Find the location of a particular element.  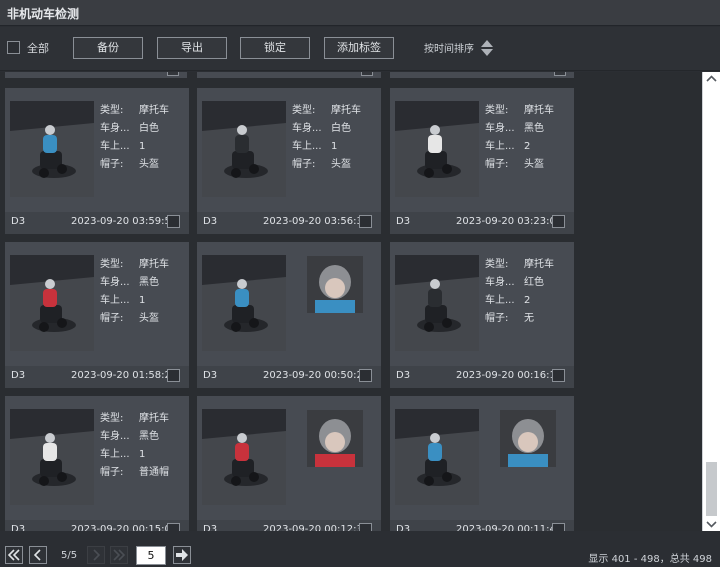

pagination-bar: 5/5 显示 401 - 498，总共 498 is located at coordinates (360, 552).